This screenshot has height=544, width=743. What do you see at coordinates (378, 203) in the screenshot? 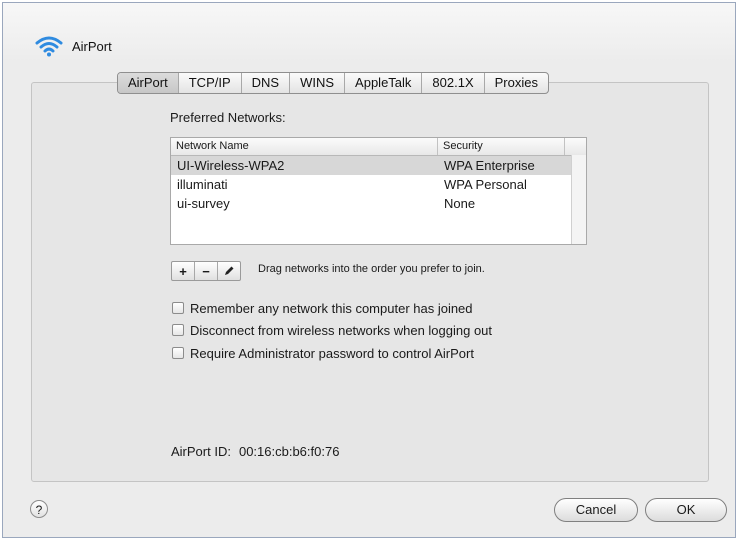
I see `table-row: ui-survey None` at bounding box center [378, 203].